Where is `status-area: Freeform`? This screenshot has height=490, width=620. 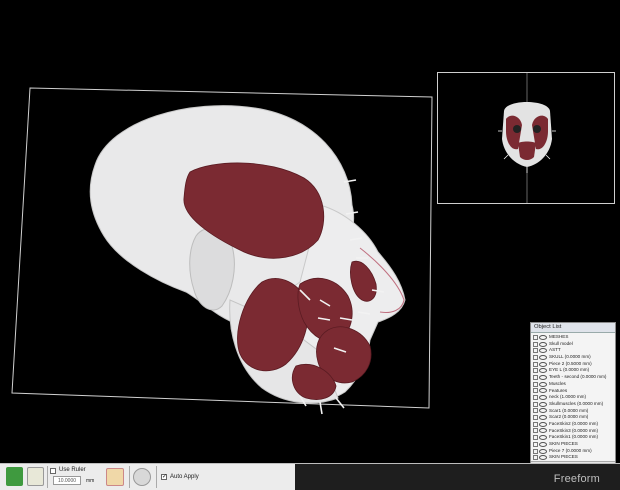
status-area: Freeform is located at coordinates (457, 477).